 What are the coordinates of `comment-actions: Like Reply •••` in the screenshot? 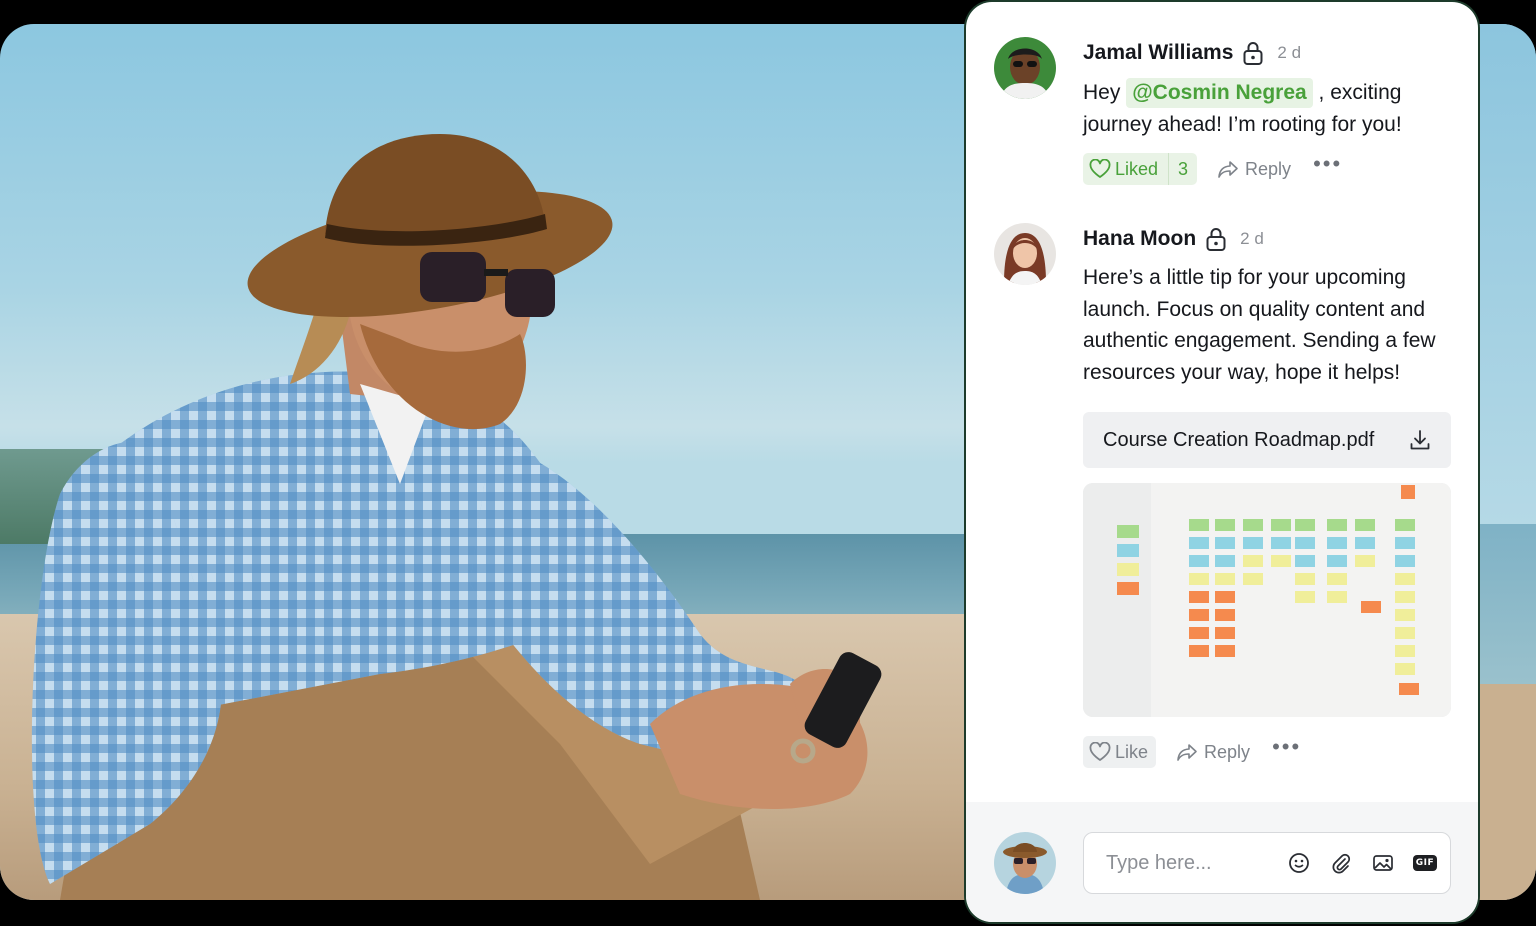 It's located at (1192, 752).